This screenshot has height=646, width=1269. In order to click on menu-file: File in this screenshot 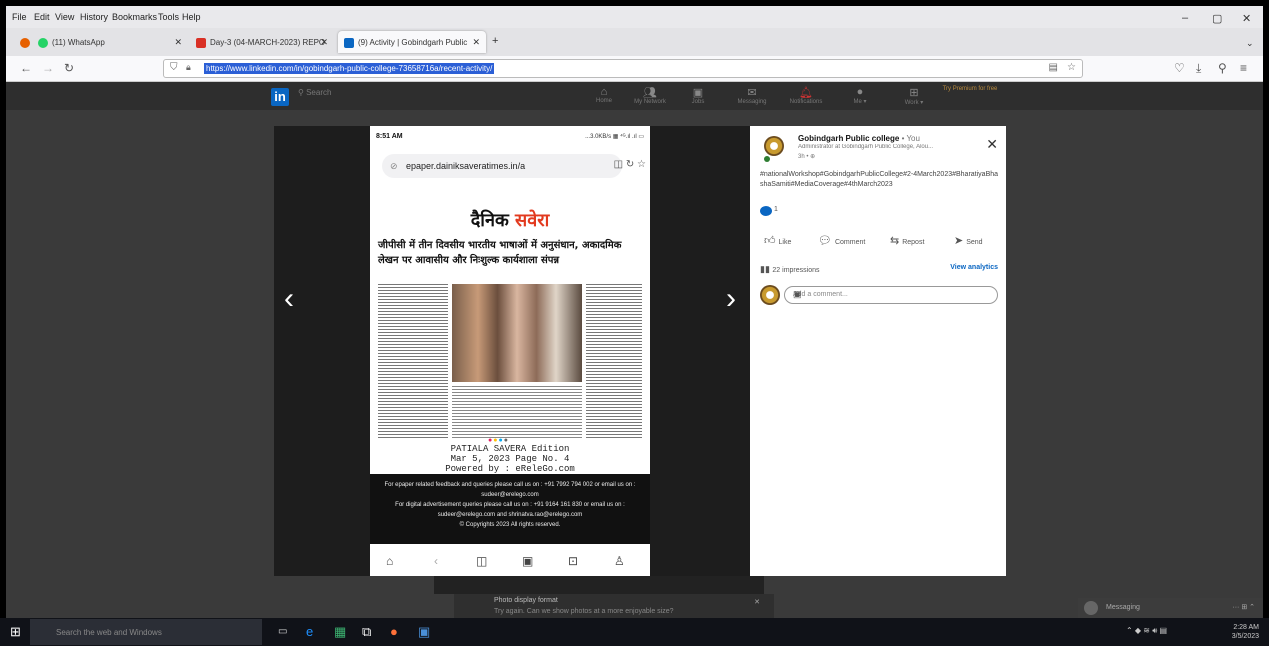, I will do `click(19, 17)`.